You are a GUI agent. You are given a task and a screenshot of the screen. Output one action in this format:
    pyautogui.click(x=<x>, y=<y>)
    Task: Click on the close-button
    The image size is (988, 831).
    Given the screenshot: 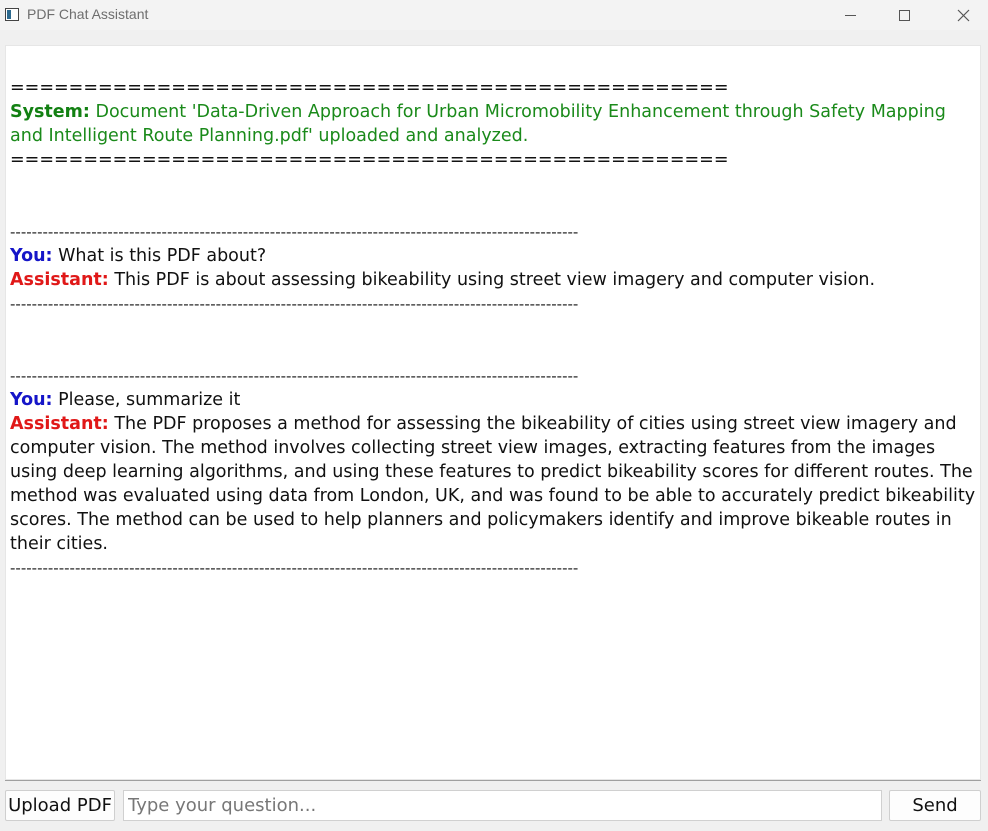 What is the action you would take?
    pyautogui.click(x=963, y=15)
    